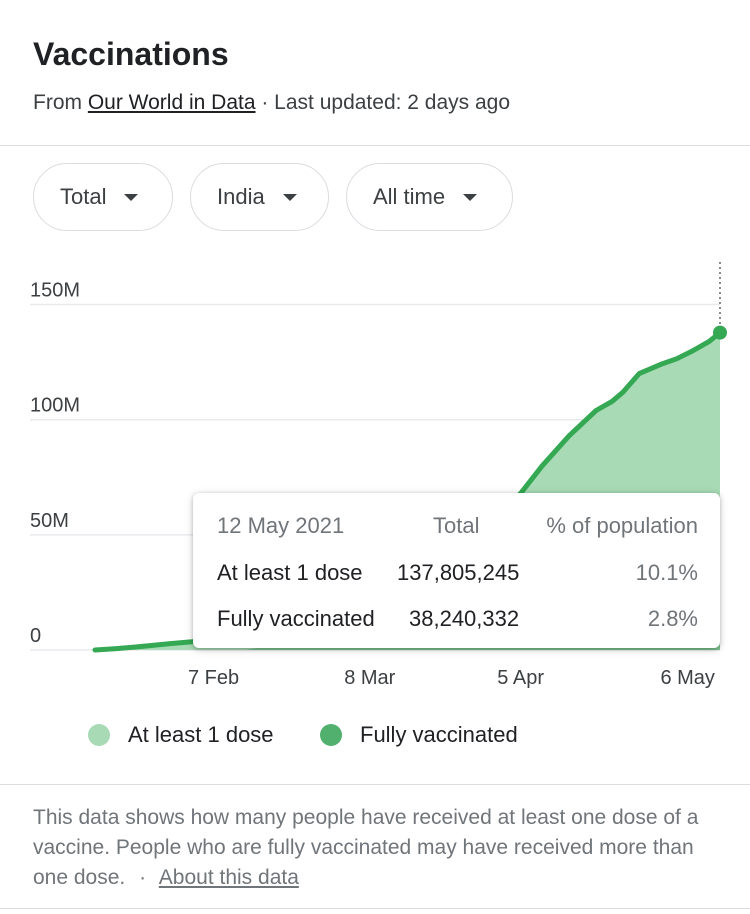 The image size is (750, 914). What do you see at coordinates (241, 196) in the screenshot?
I see `region-filter-label: India` at bounding box center [241, 196].